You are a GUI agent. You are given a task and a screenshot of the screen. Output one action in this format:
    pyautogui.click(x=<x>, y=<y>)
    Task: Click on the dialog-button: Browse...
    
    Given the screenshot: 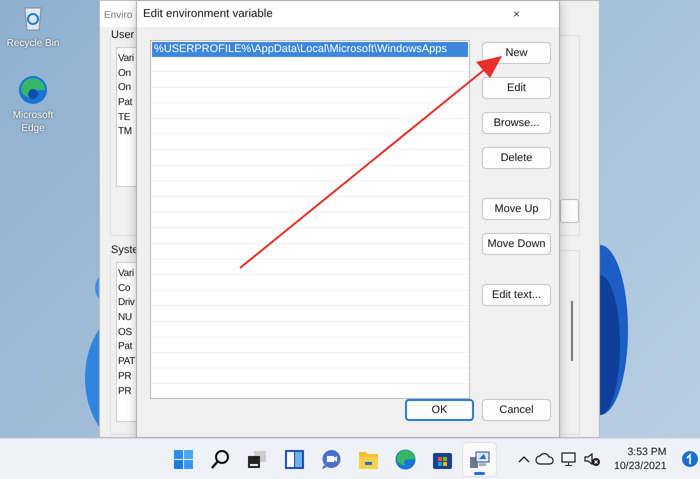 What is the action you would take?
    pyautogui.click(x=516, y=123)
    